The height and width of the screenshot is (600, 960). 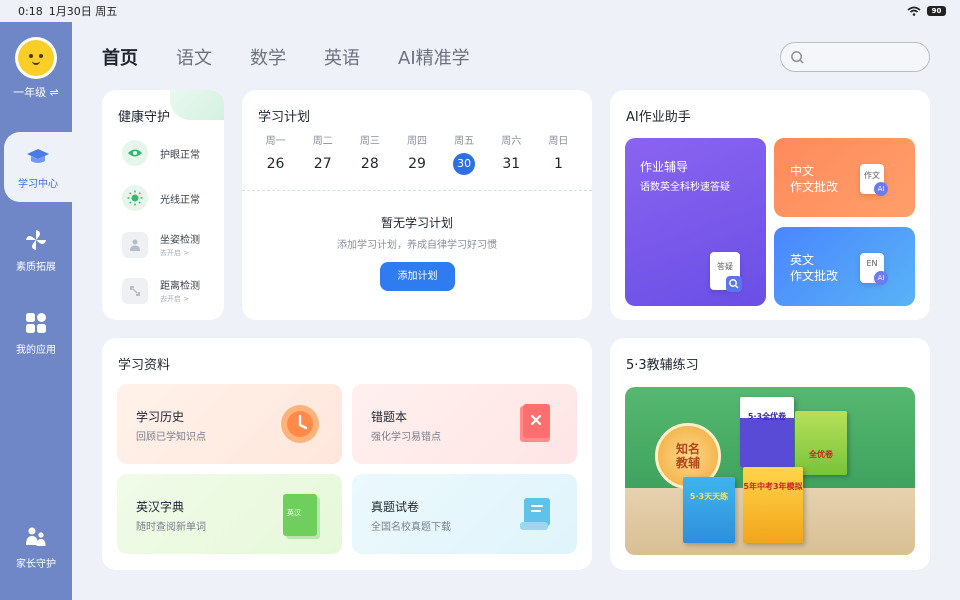 What do you see at coordinates (83, 11) in the screenshot?
I see `status-date: 1月30日 周五` at bounding box center [83, 11].